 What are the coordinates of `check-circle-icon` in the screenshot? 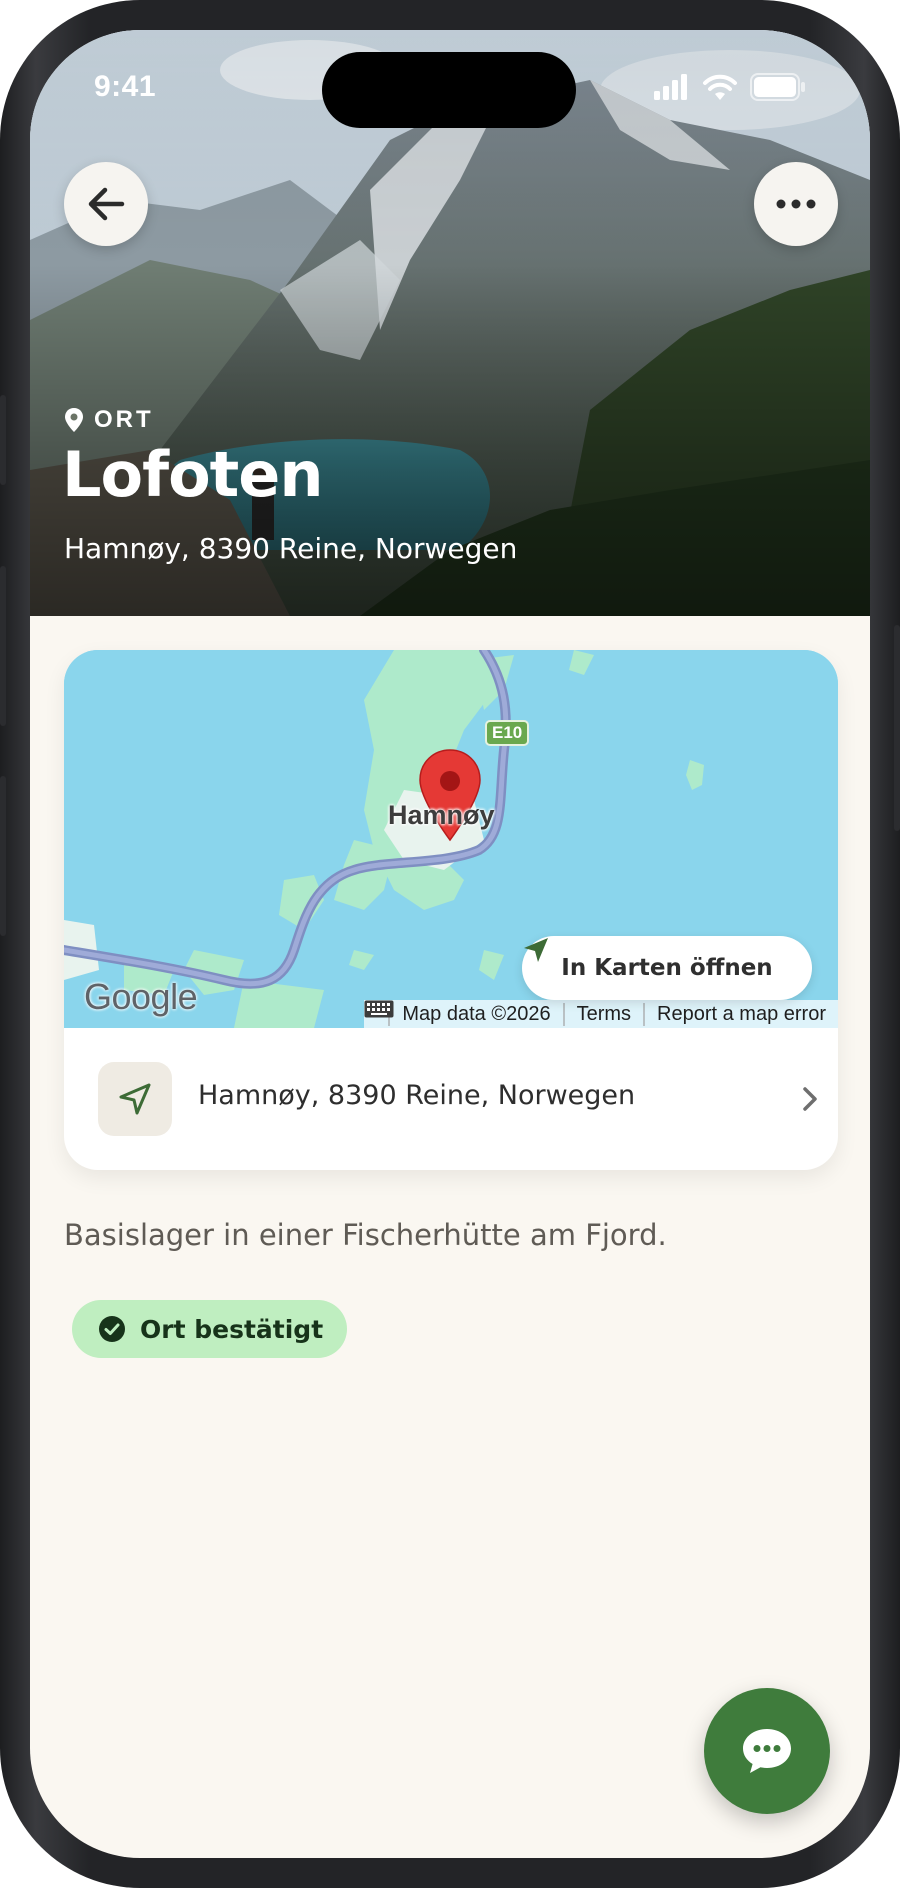 It's located at (112, 1329).